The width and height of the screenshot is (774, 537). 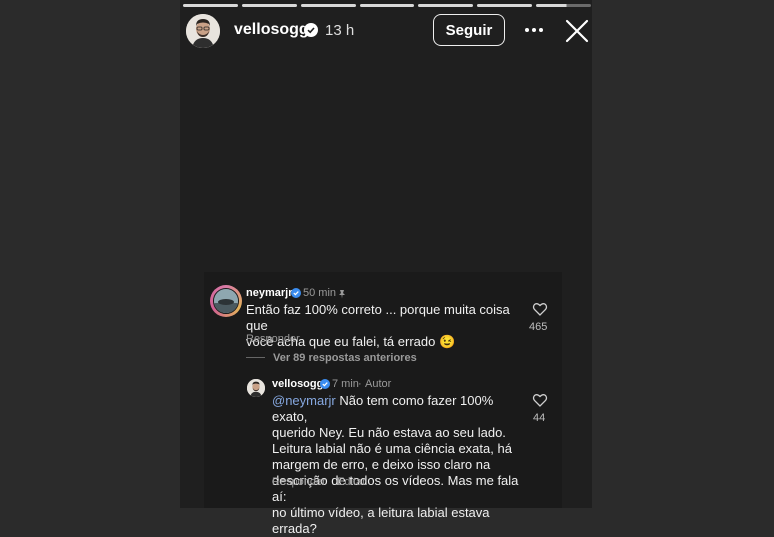 What do you see at coordinates (378, 384) in the screenshot?
I see `author-tag: Autor` at bounding box center [378, 384].